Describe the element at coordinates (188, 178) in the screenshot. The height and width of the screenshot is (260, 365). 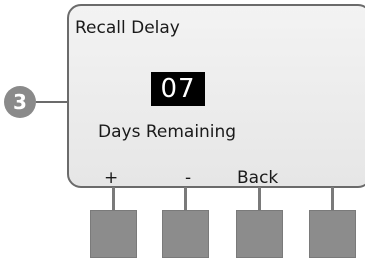
I see `softkey-label-minus: -` at that location.